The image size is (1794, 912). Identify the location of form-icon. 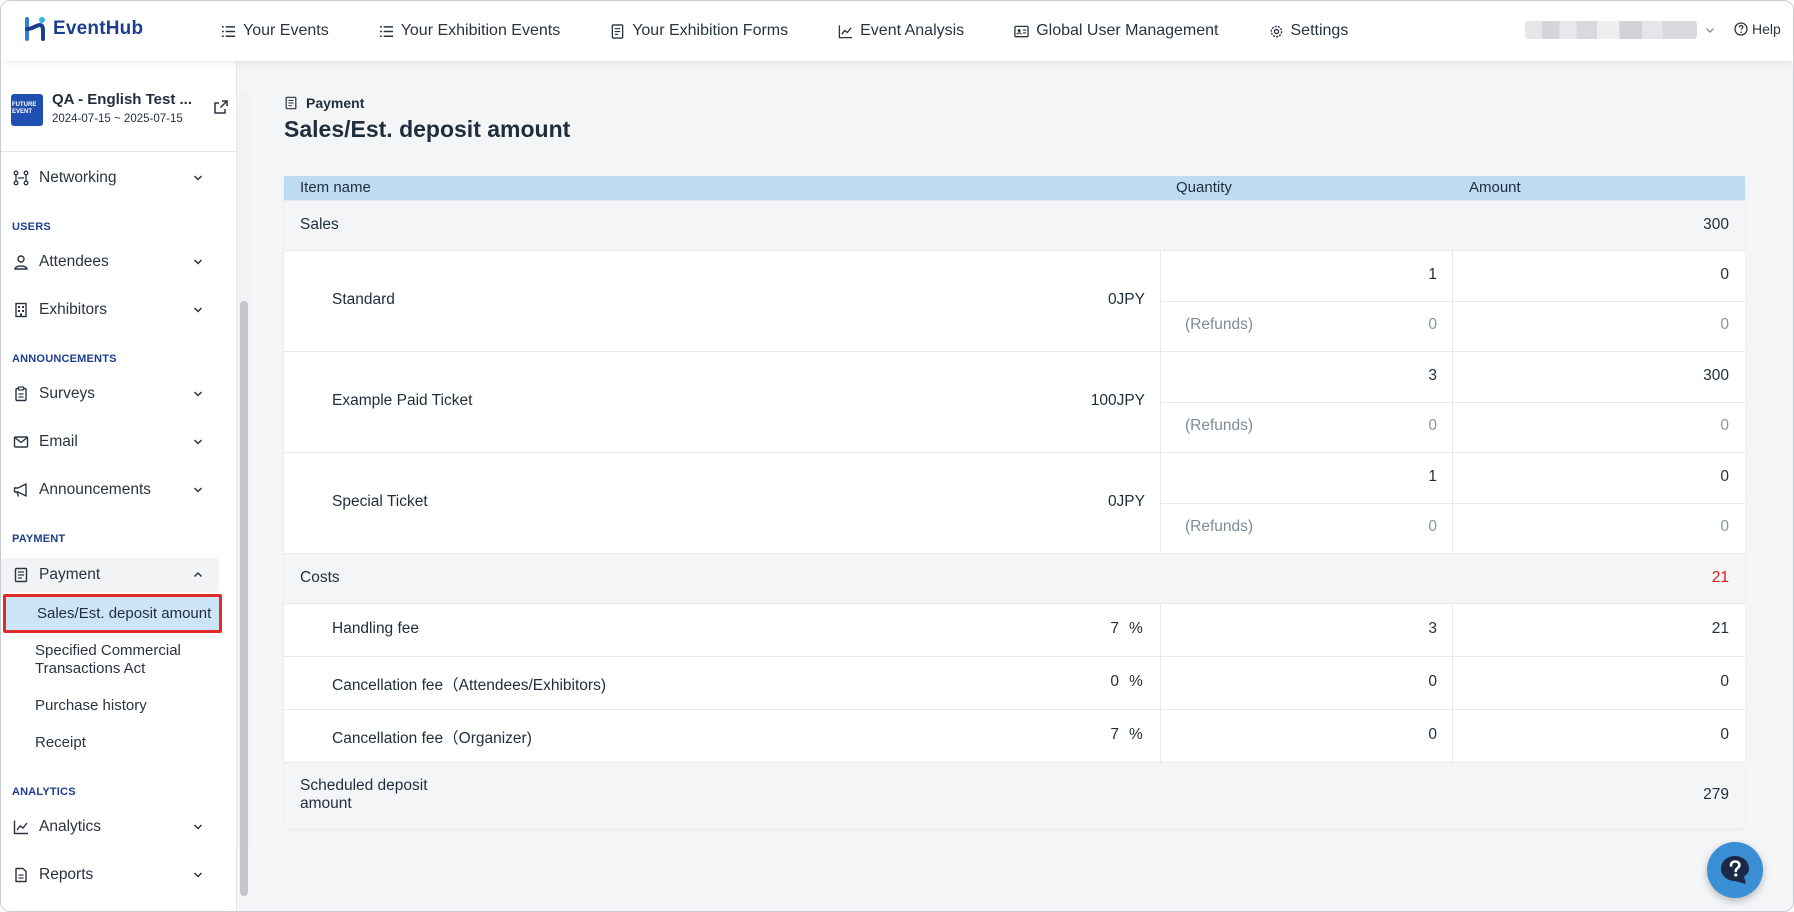
(617, 31).